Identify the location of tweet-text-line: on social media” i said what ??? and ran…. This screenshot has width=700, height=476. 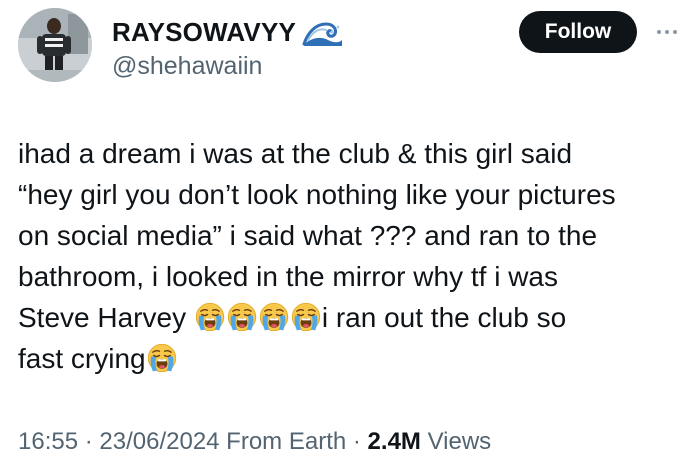
(308, 235).